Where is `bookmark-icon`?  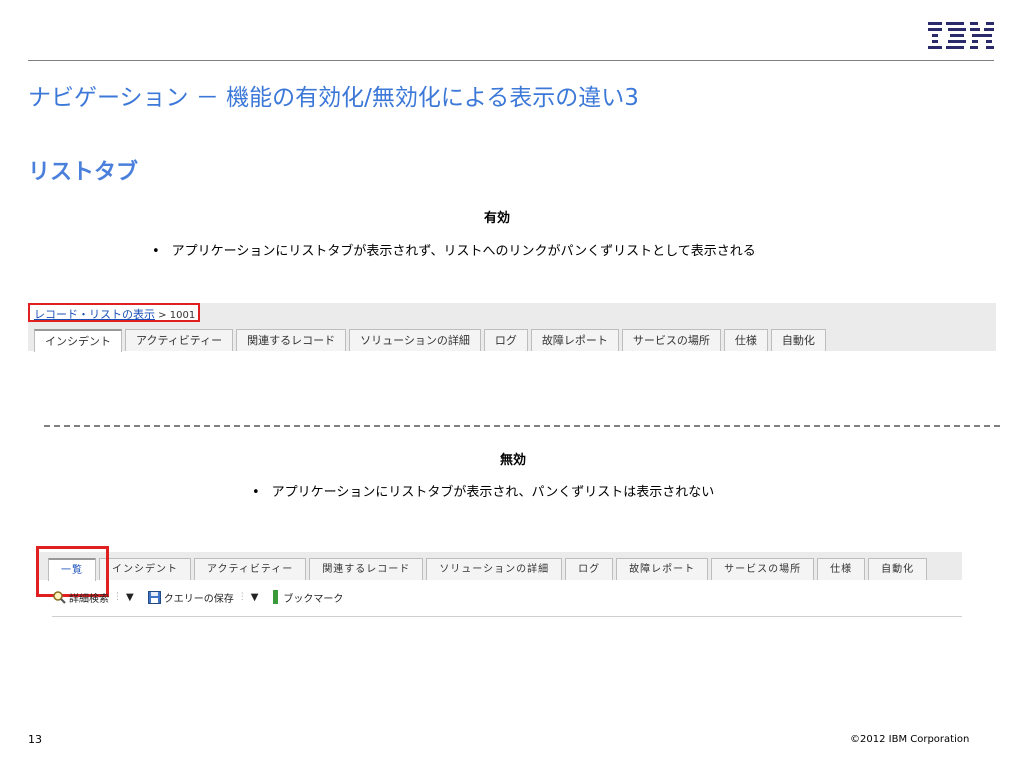
bookmark-icon is located at coordinates (276, 597).